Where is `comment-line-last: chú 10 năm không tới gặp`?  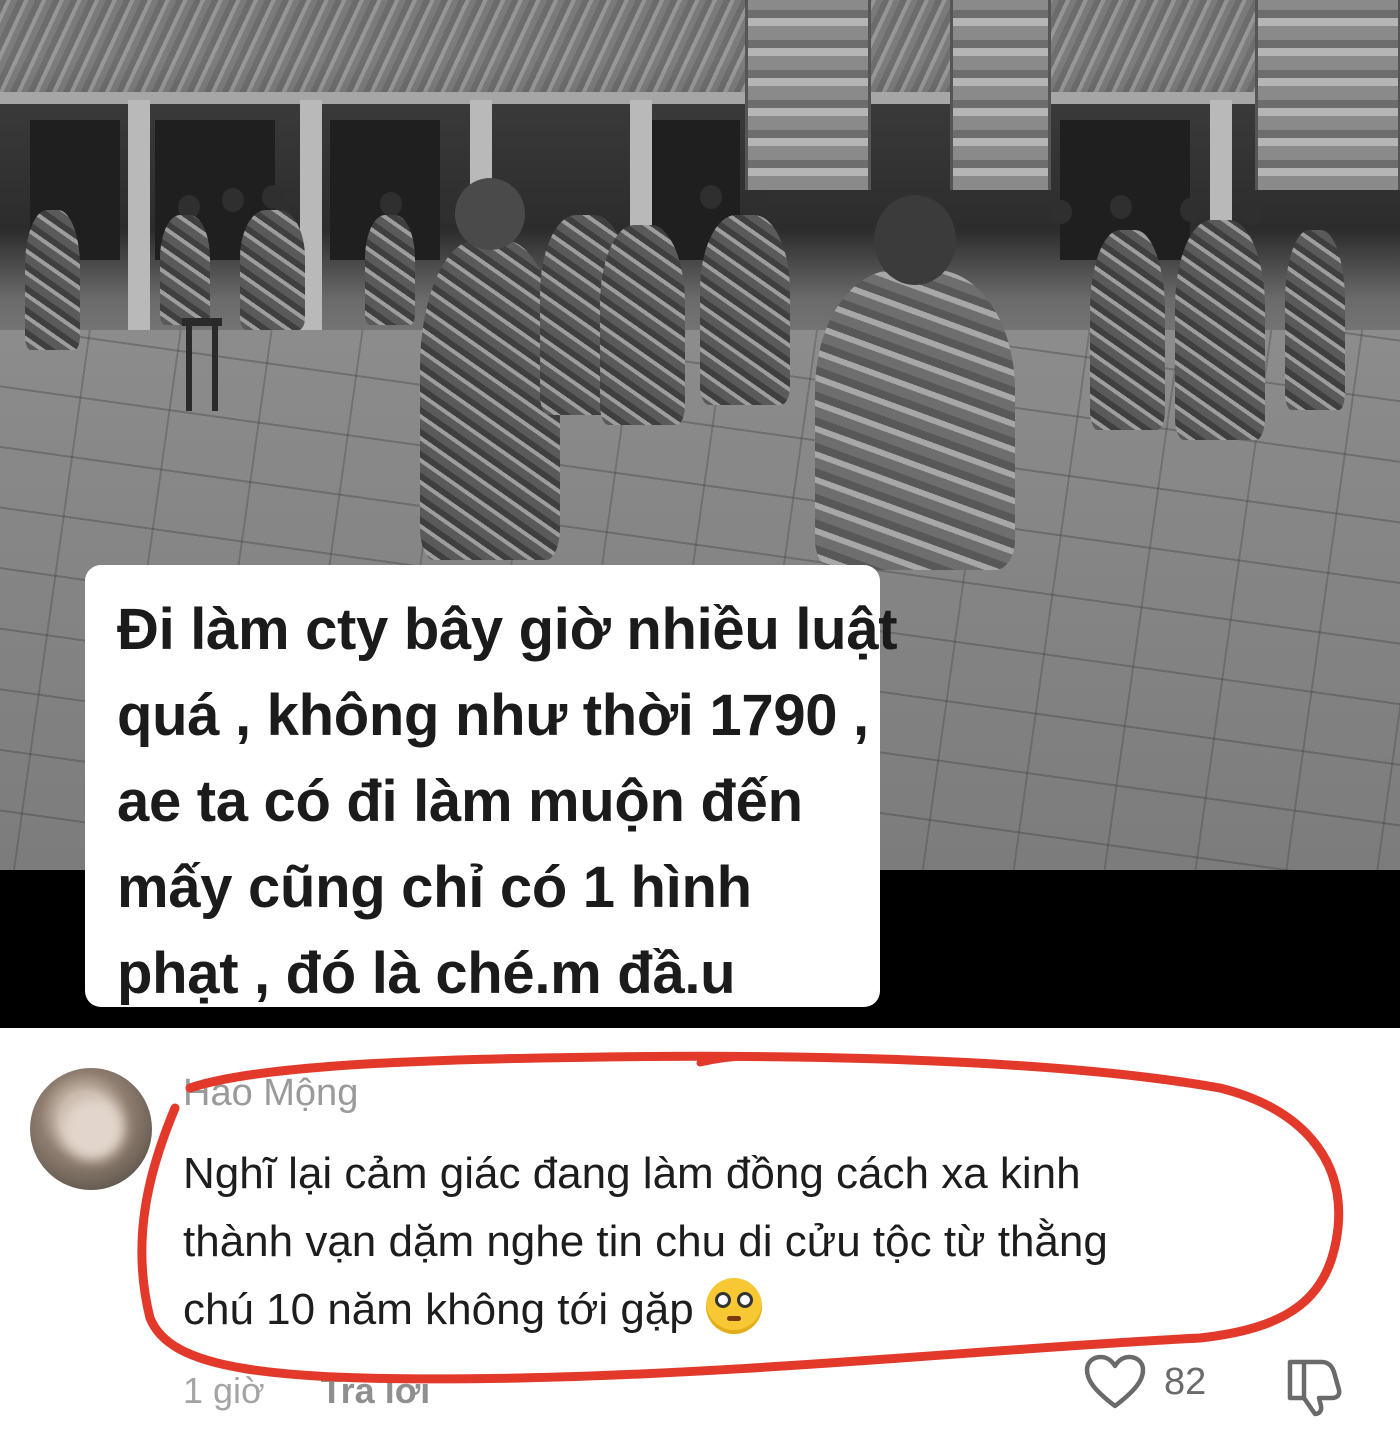 comment-line-last: chú 10 năm không tới gặp is located at coordinates (758, 1310).